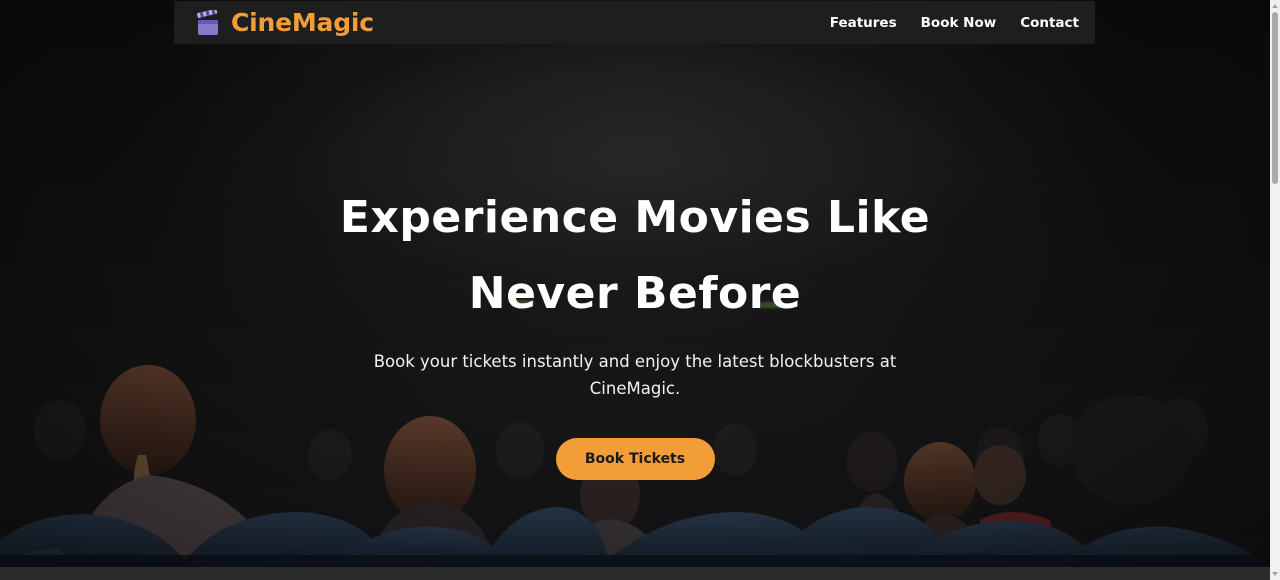 The image size is (1280, 580). Describe the element at coordinates (635, 573) in the screenshot. I see `section-divider` at that location.